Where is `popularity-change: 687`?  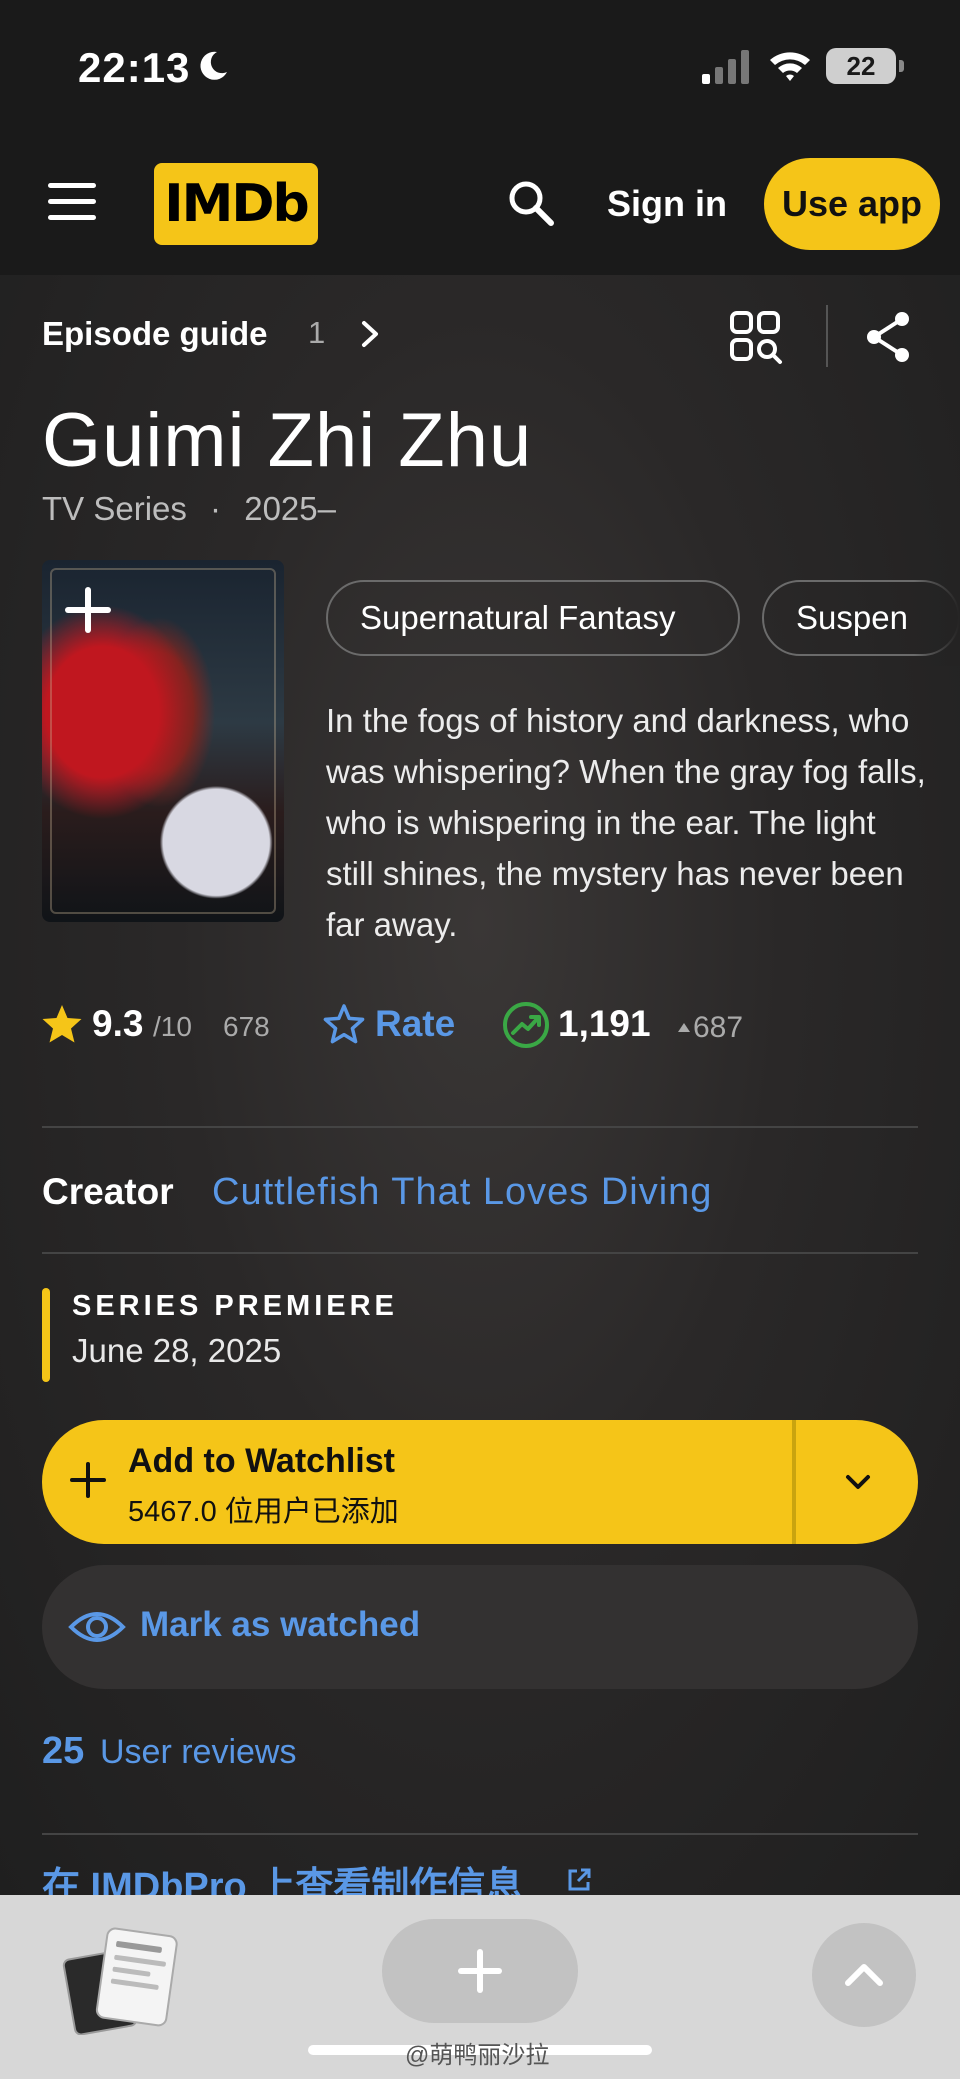
popularity-change: 687 is located at coordinates (718, 1027).